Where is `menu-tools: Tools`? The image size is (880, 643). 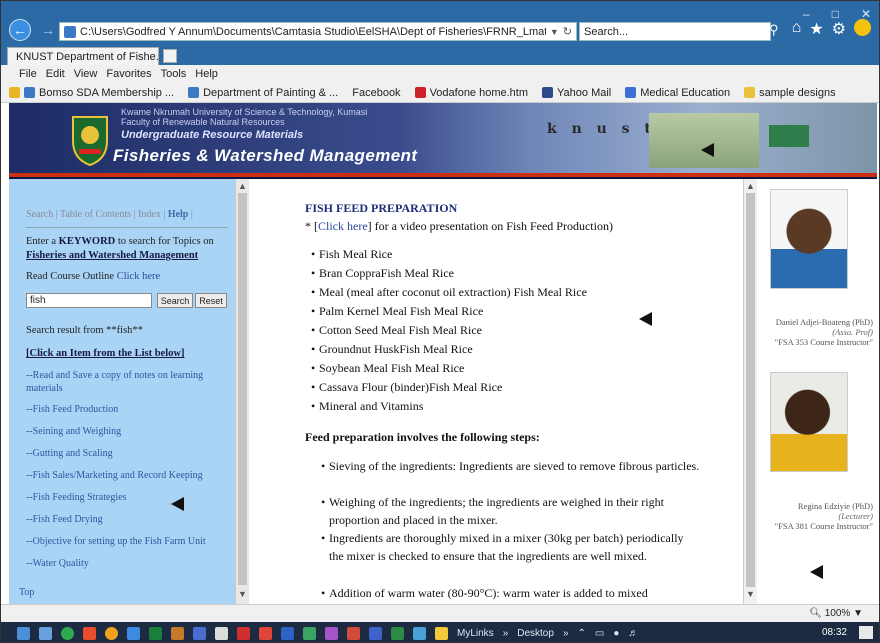 menu-tools: Tools is located at coordinates (174, 74).